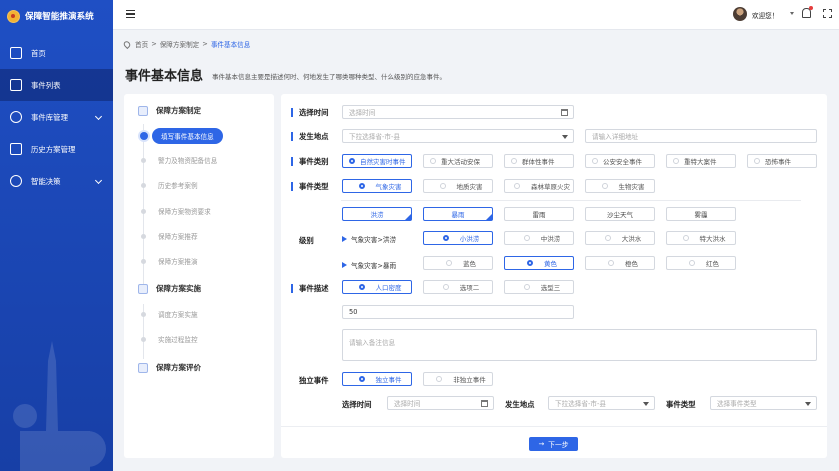 The image size is (839, 471). Describe the element at coordinates (458, 379) in the screenshot. I see `independent-option-no: 非独立事件` at that location.